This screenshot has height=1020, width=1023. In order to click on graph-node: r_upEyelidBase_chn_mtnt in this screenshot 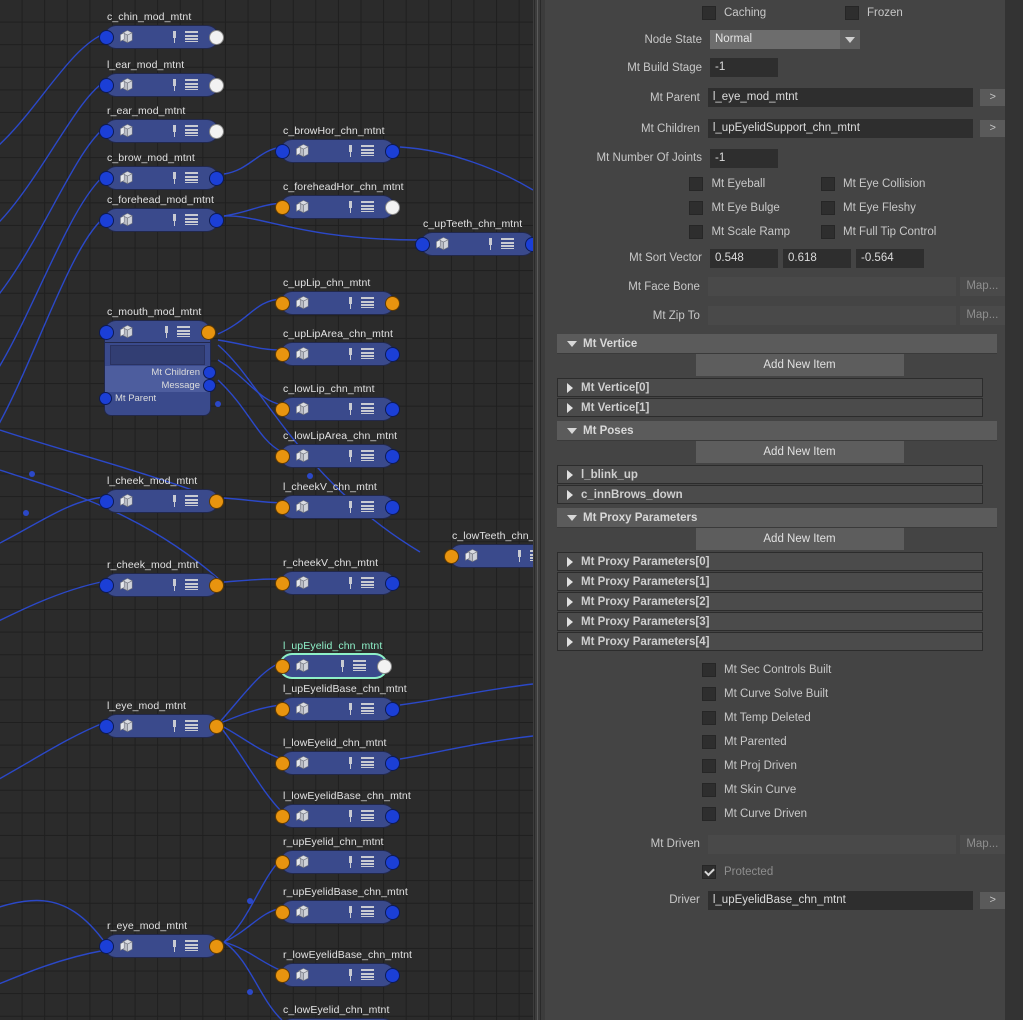, I will do `click(342, 904)`.